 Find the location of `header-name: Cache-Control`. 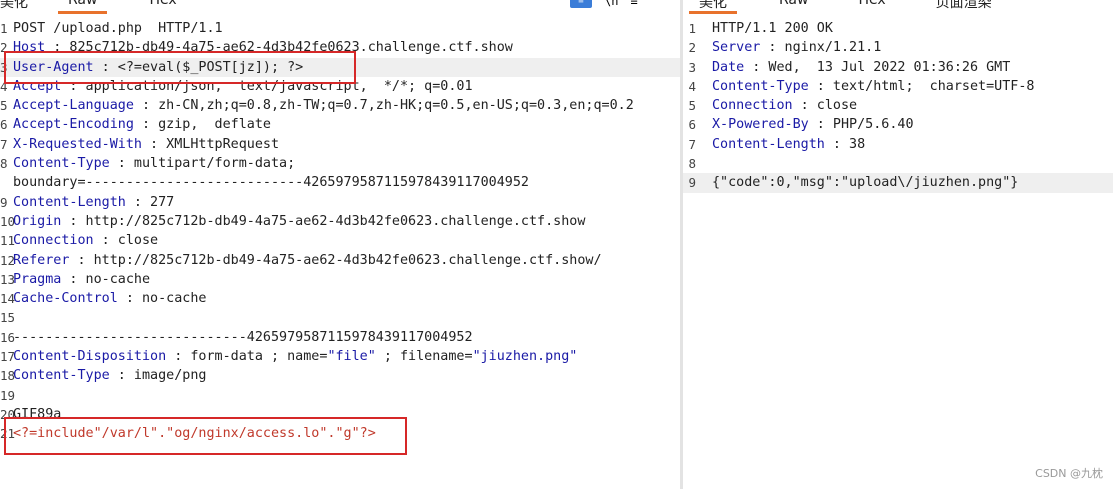

header-name: Cache-Control is located at coordinates (65, 299).